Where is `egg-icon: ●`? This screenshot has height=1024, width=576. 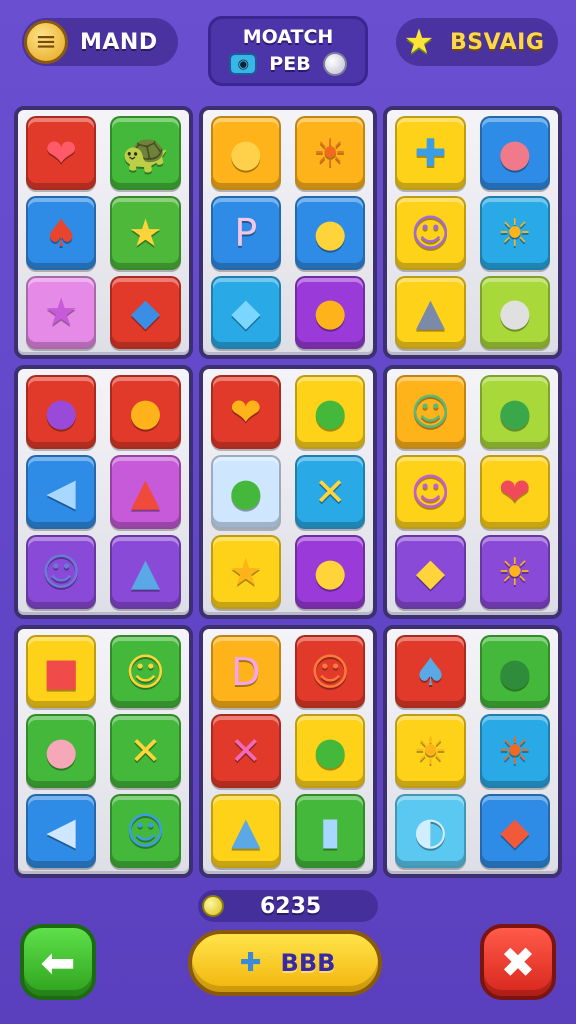
egg-icon: ● is located at coordinates (145, 412).